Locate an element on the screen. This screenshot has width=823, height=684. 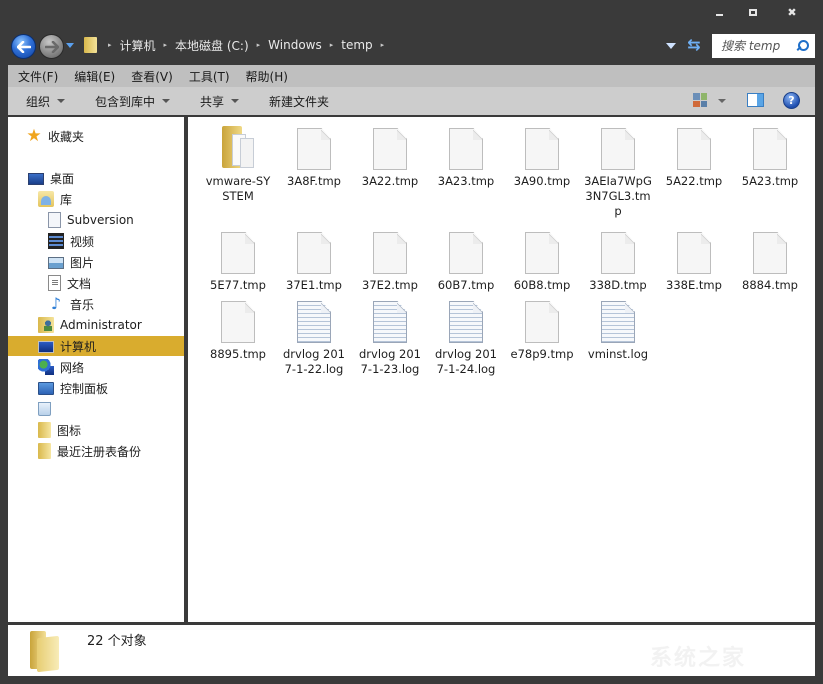
help-icon: ? is located at coordinates (791, 100).